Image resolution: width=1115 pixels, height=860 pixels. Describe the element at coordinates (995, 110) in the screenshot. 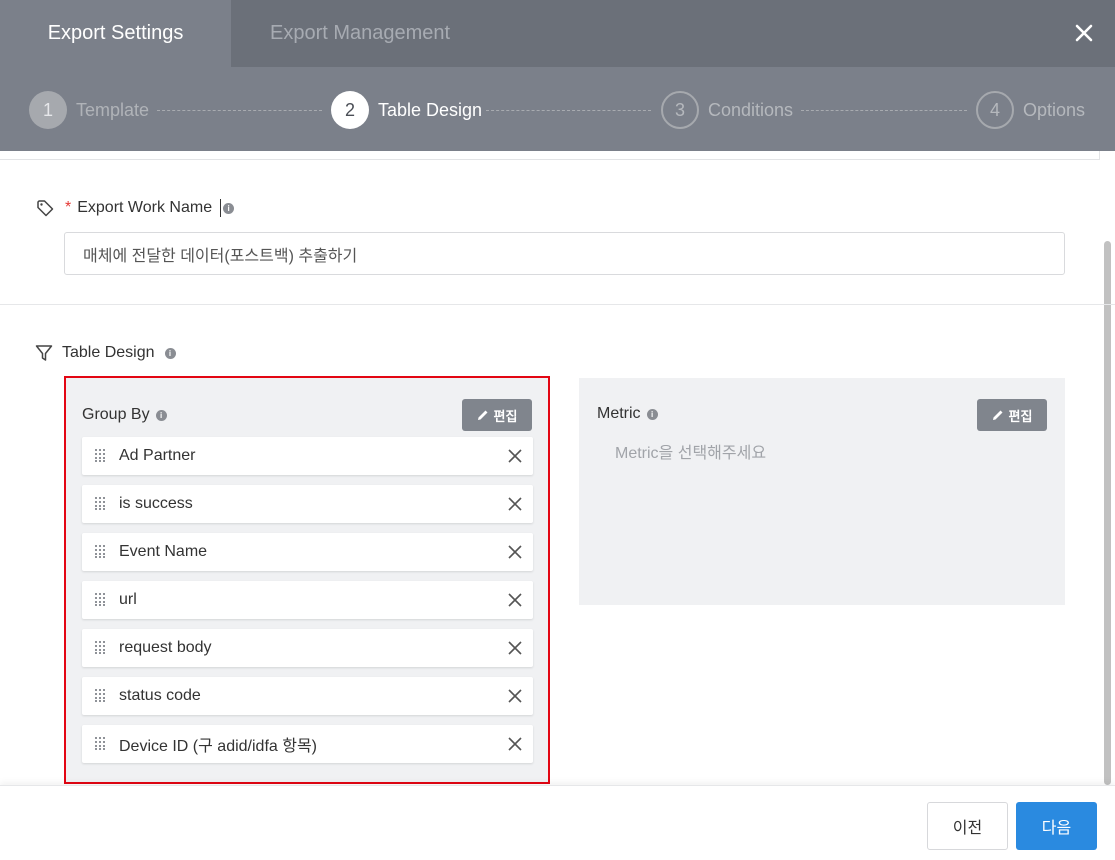

I see `step-number: 4` at that location.